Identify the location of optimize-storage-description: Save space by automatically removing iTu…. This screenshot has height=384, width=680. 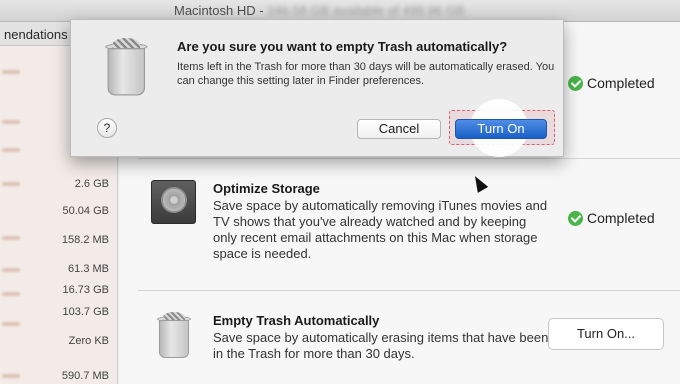
(380, 229).